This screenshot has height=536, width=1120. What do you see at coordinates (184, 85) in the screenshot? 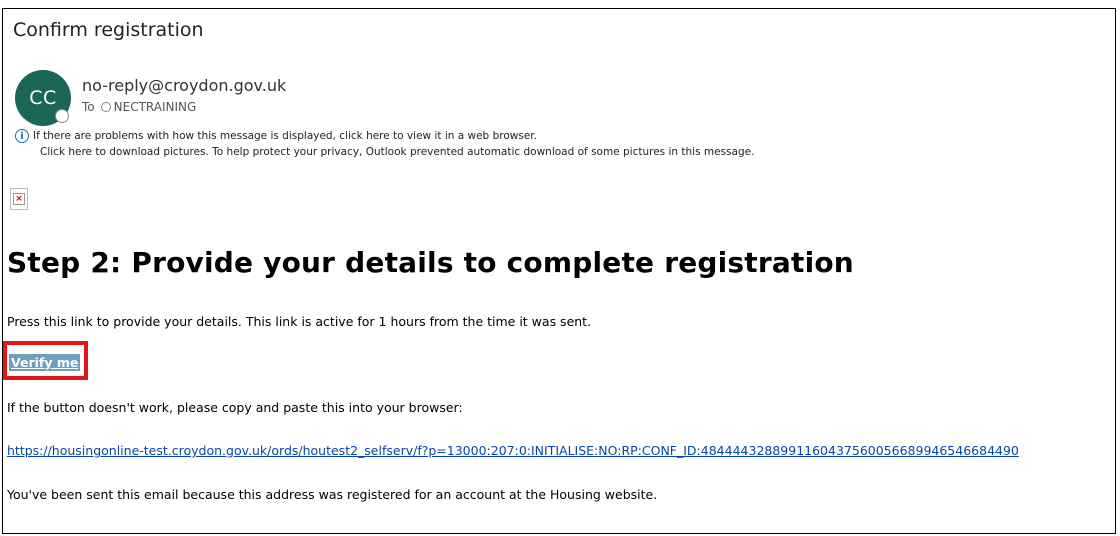
I see `sender-address: no-reply@croydon.gov.uk` at bounding box center [184, 85].